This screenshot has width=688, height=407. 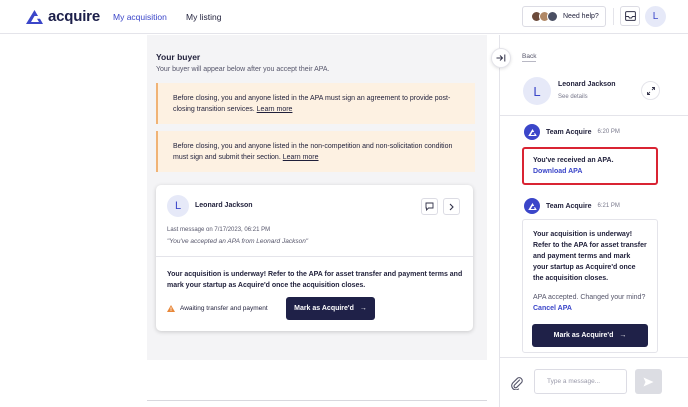 I want to click on need-help-button: Need help?, so click(x=564, y=16).